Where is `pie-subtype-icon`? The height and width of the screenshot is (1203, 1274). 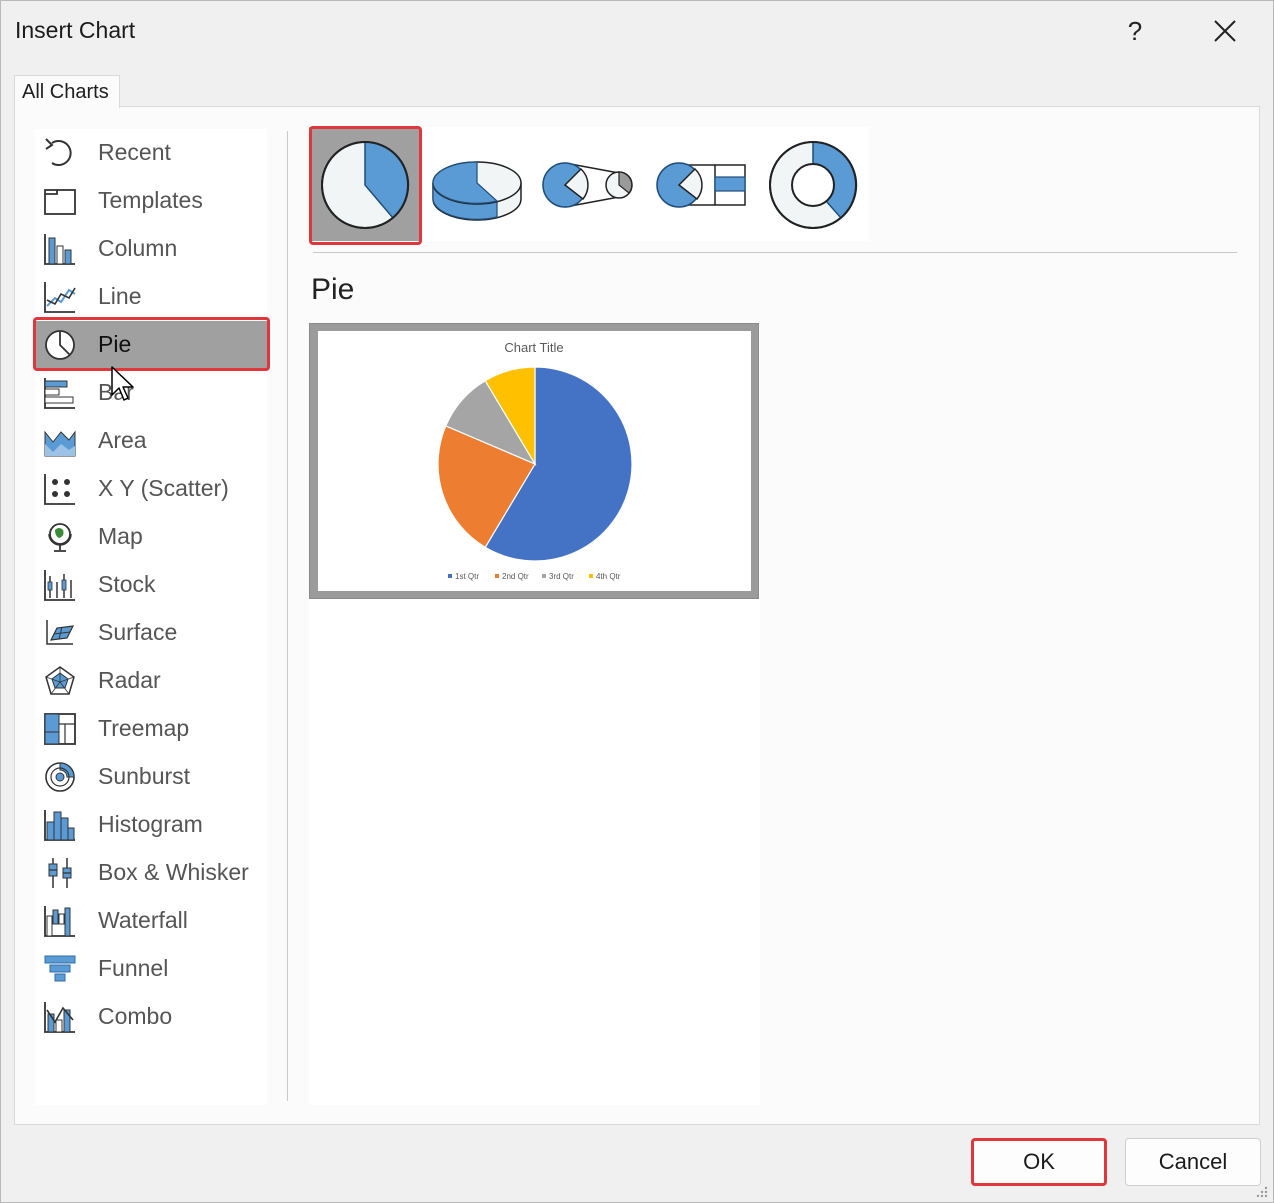
pie-subtype-icon is located at coordinates (365, 185).